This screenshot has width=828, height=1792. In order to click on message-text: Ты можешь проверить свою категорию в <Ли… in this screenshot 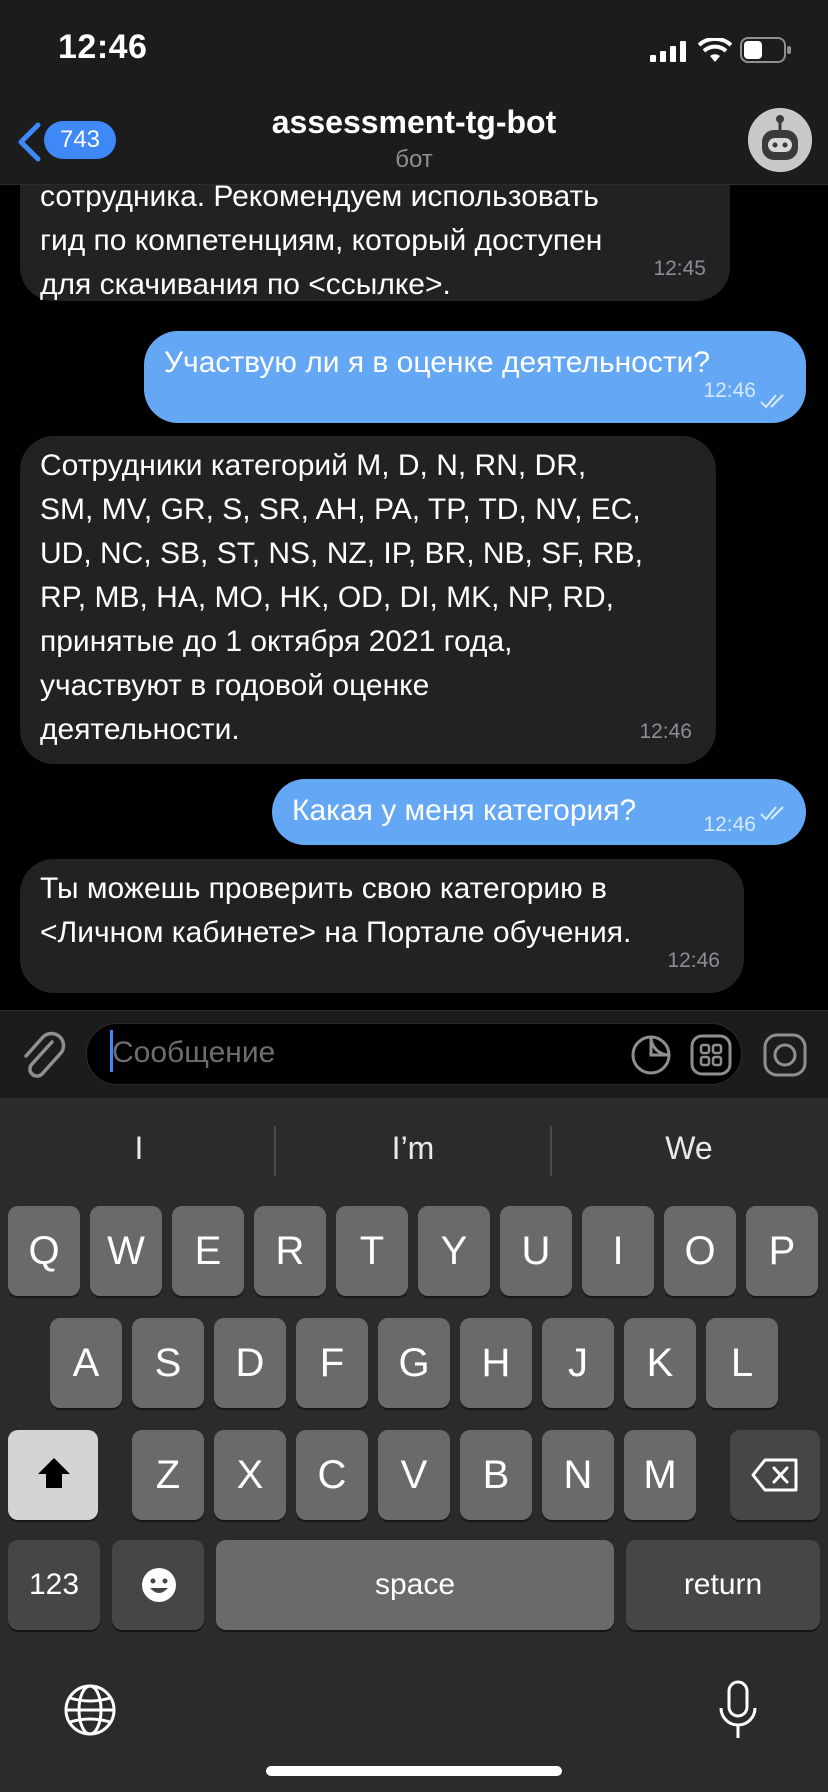, I will do `click(336, 910)`.